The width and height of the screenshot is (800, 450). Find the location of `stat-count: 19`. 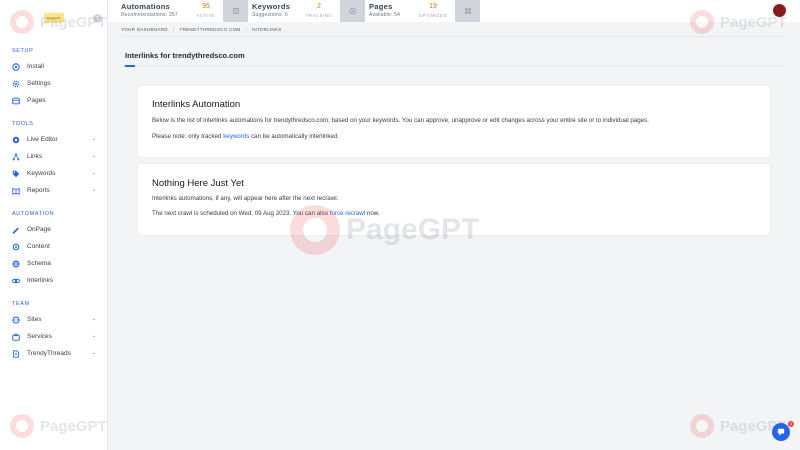

stat-count: 19 is located at coordinates (433, 6).